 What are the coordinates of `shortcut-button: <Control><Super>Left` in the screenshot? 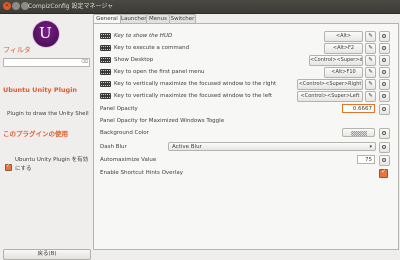 It's located at (330, 96).